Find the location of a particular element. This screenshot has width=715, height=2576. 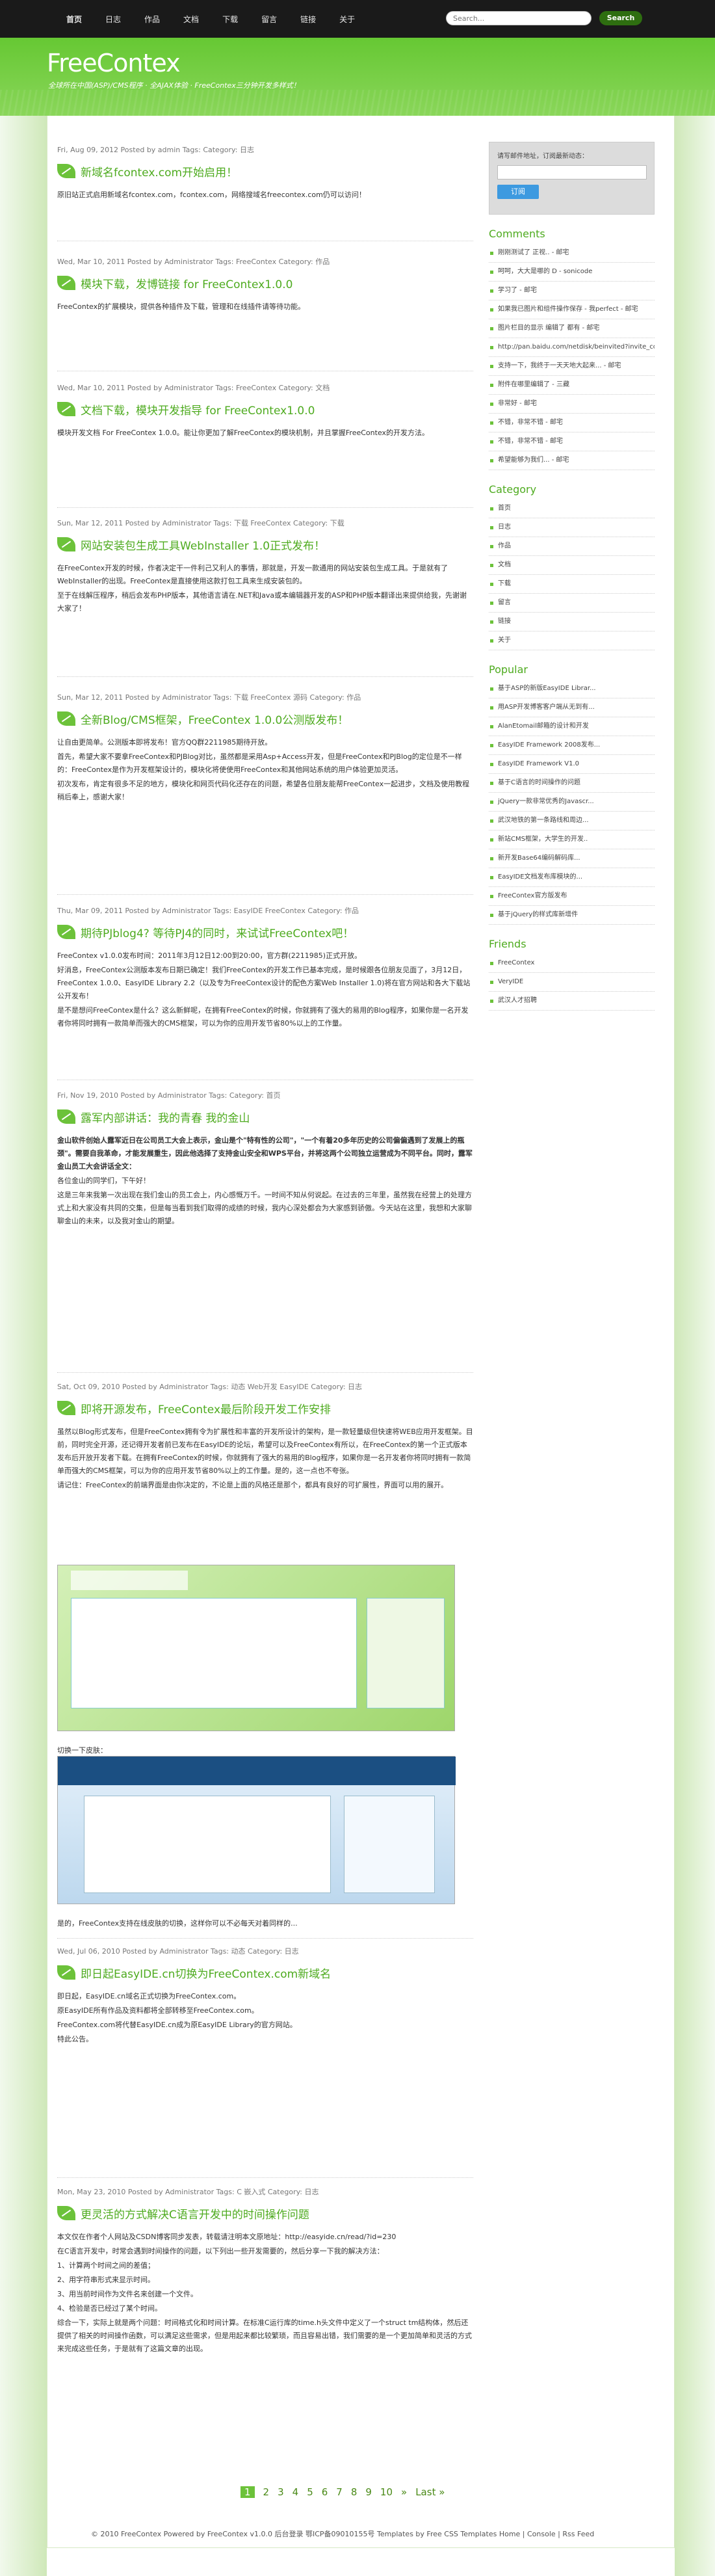

post-title: 文档下载，模块开发指导 for FreeContex1.0.0 is located at coordinates (198, 410).